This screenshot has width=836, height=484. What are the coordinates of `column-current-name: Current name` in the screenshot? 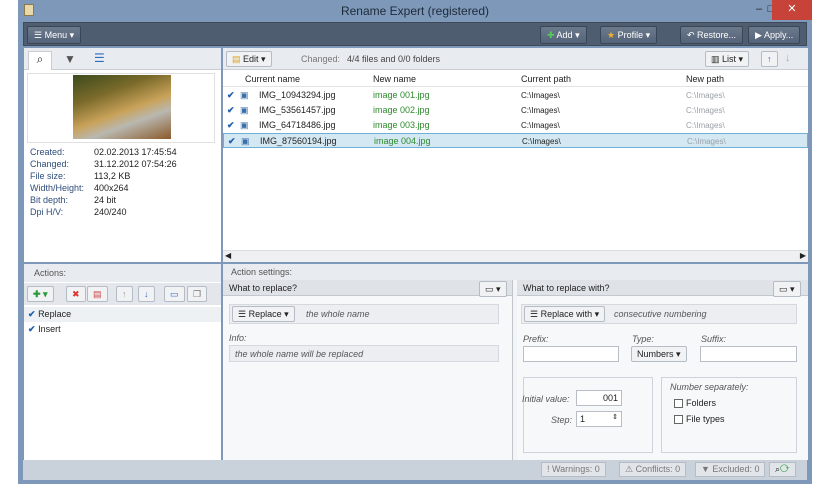 It's located at (272, 79).